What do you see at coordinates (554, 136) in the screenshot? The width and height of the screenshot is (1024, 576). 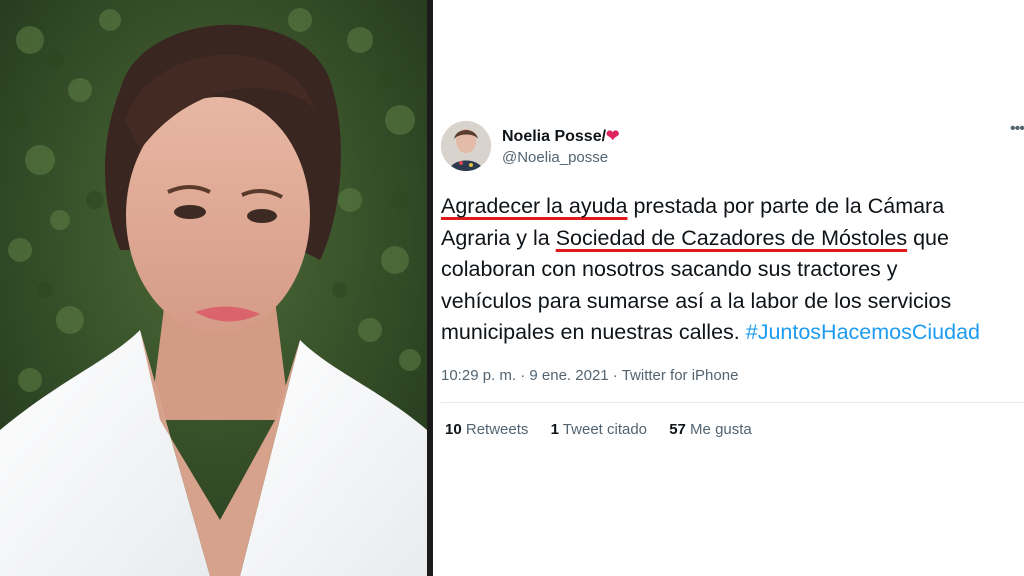 I see `author-name-text: Noelia Posse/` at bounding box center [554, 136].